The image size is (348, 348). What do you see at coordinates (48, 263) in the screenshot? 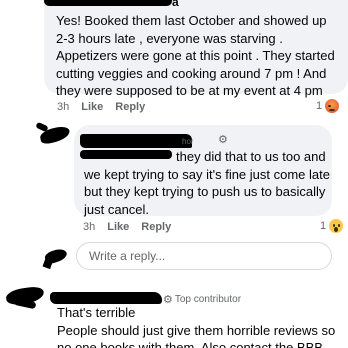
I see `redacted-avatar-3-stroke` at bounding box center [48, 263].